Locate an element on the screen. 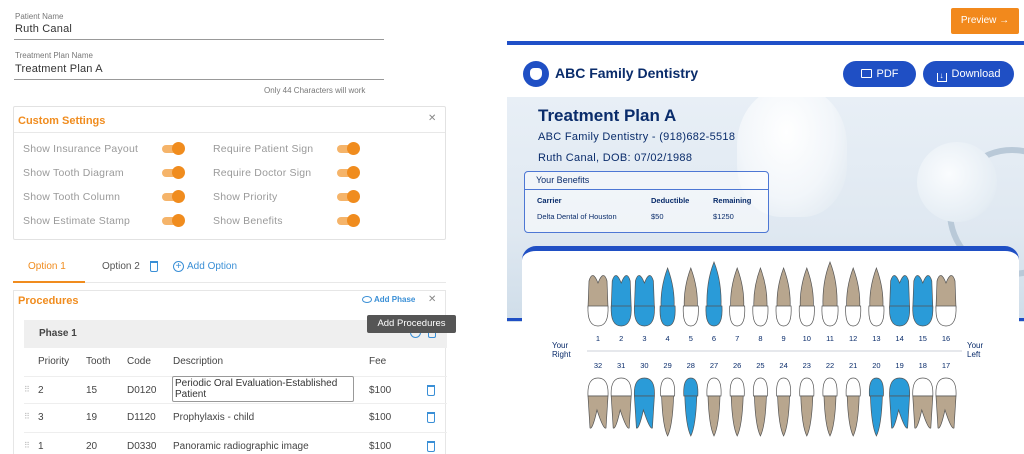  patient-name-input: Ruth Canal is located at coordinates (43, 29).